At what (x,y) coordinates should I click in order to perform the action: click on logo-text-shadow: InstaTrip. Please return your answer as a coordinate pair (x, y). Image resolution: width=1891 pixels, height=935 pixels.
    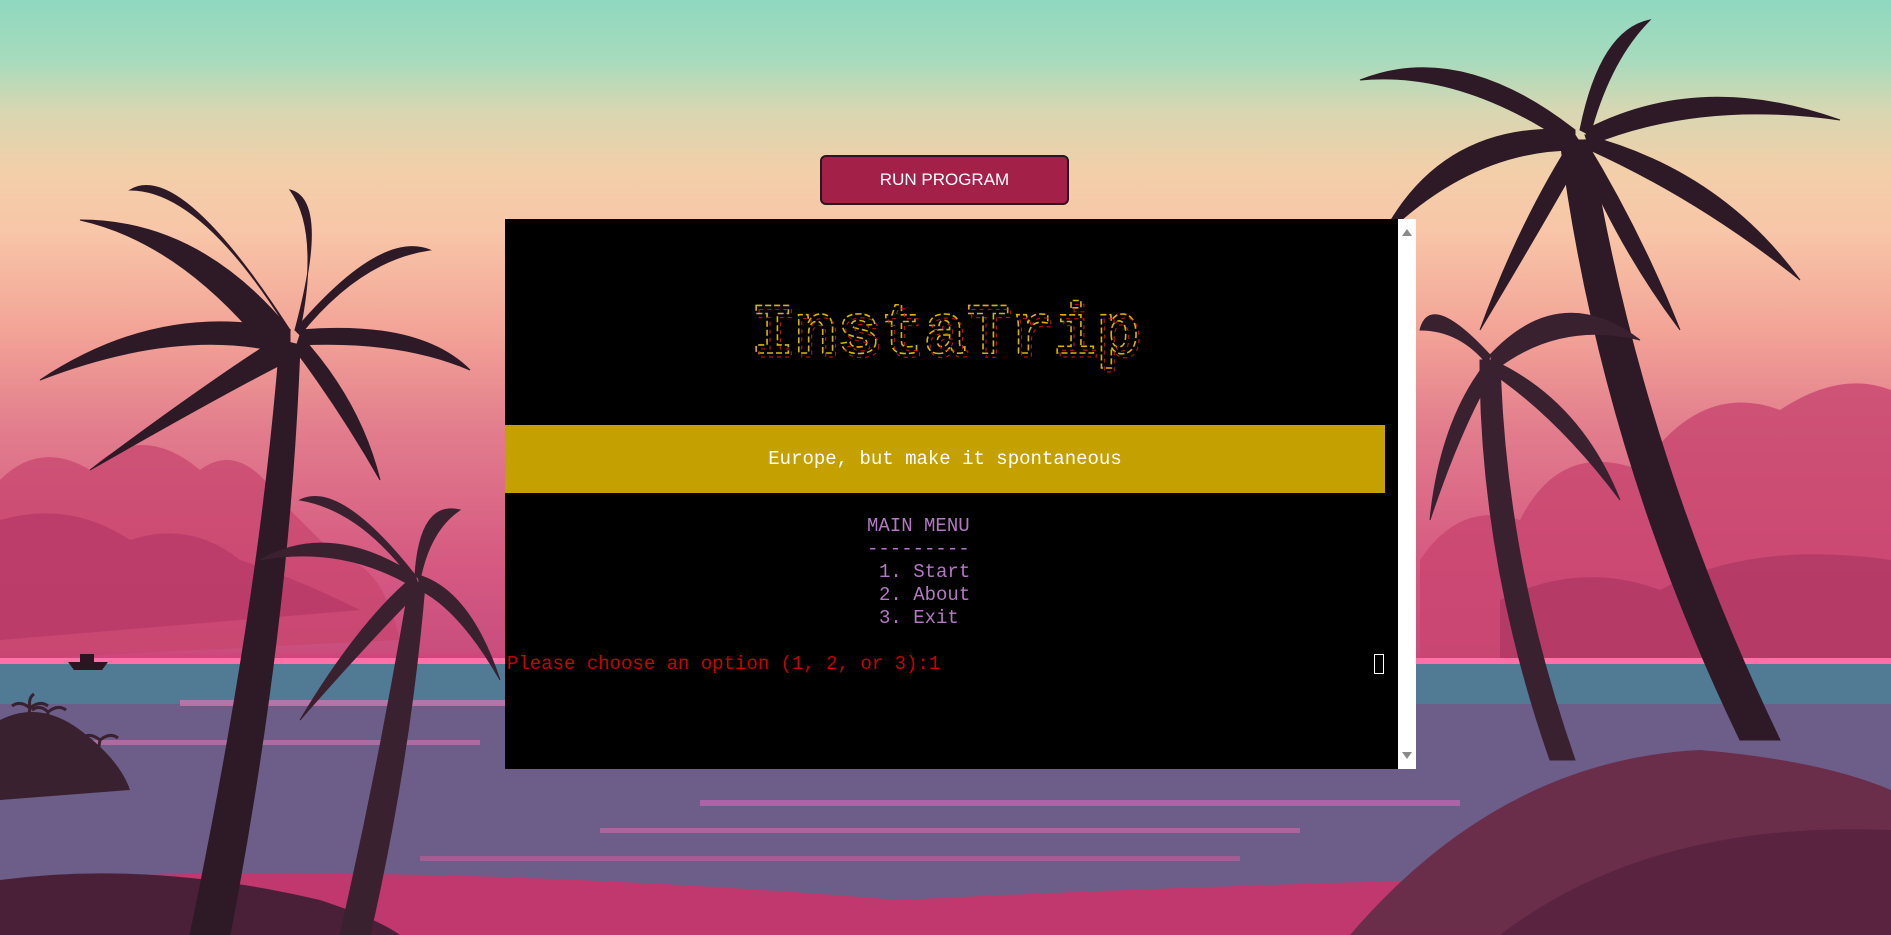
    Looking at the image, I should click on (948, 338).